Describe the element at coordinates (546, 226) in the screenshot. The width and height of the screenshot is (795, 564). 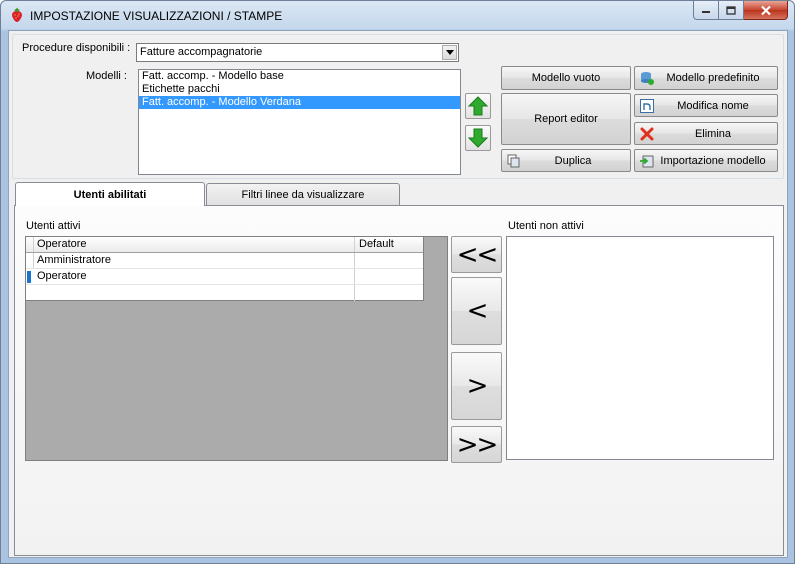
I see `utenti-non-attivi-label: Utenti non attivi` at that location.